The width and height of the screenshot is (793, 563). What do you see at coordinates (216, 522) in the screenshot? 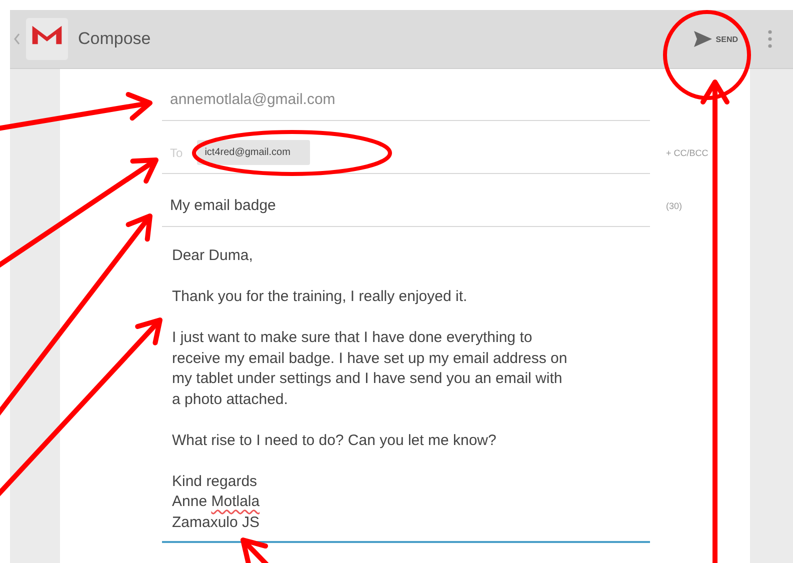
I see `message-line: Zamaxulo JS` at bounding box center [216, 522].